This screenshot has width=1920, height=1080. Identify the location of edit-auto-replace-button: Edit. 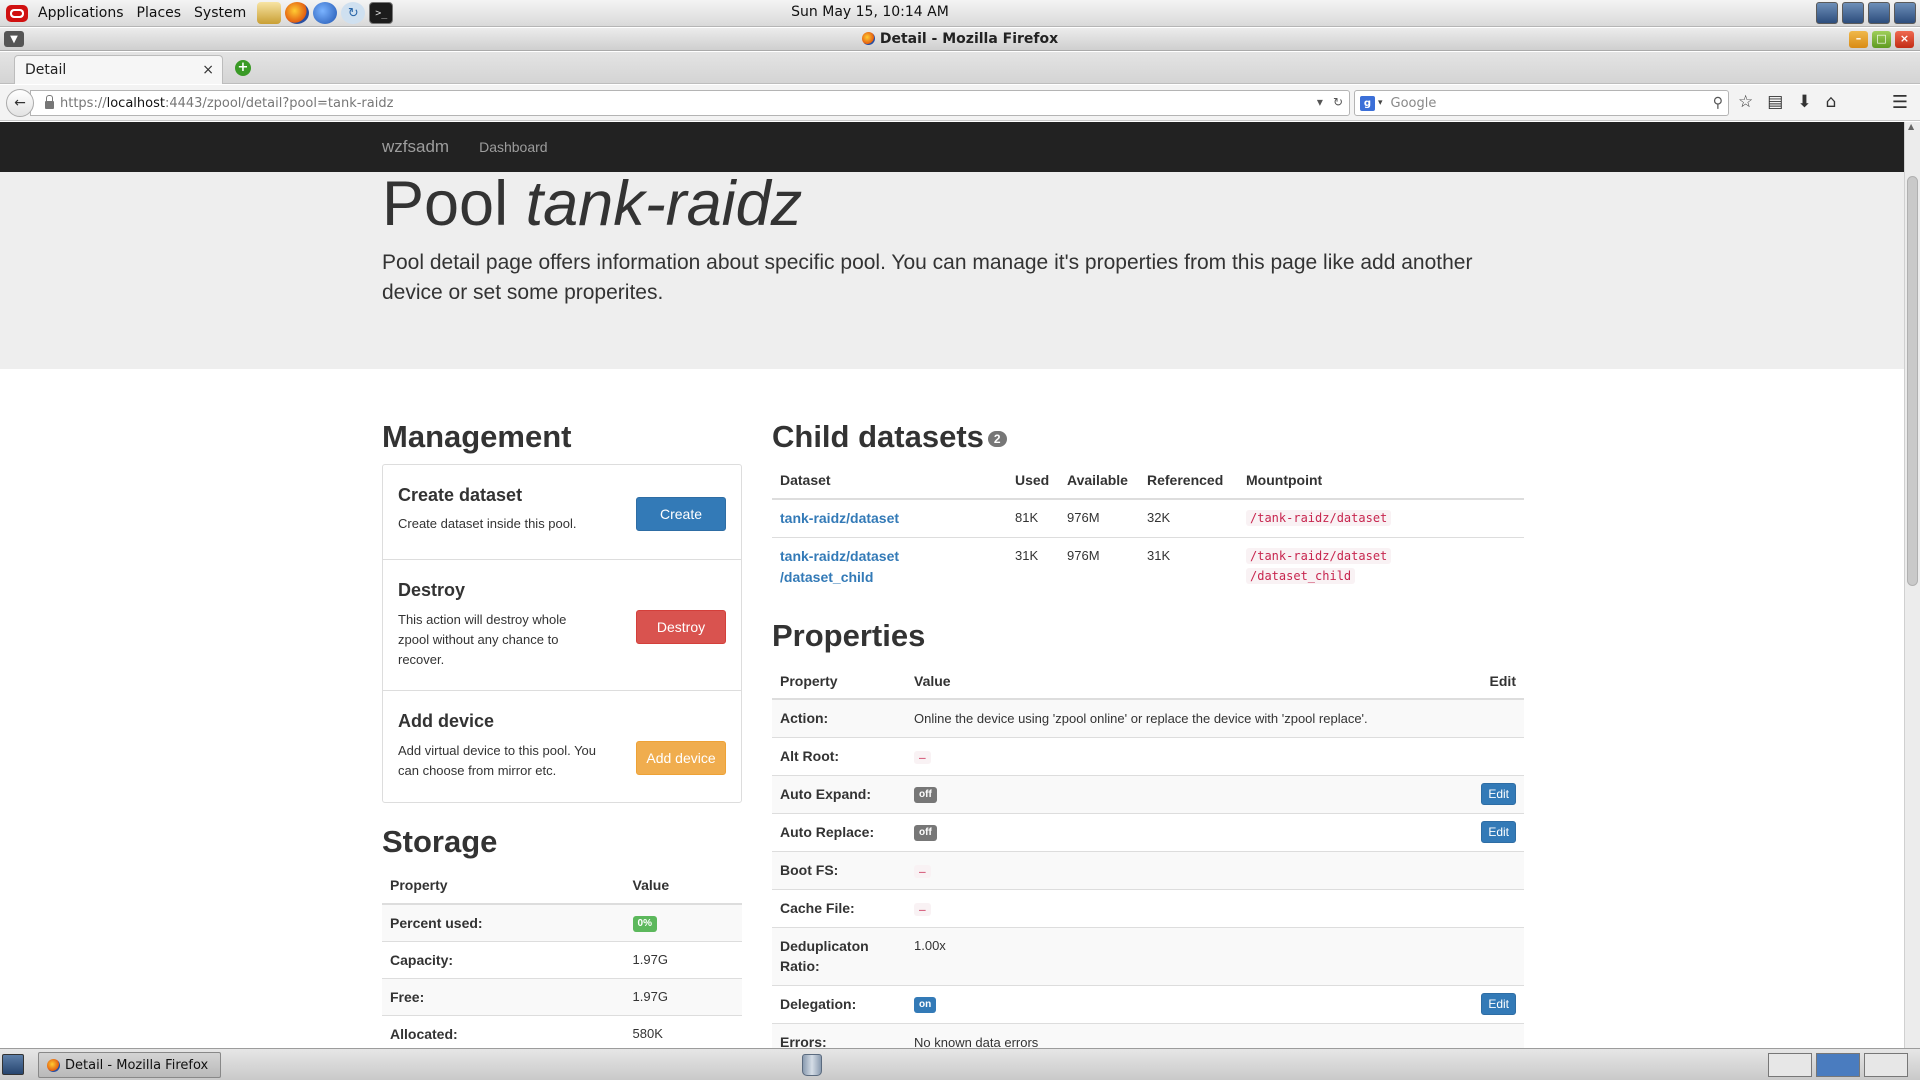
(1498, 832).